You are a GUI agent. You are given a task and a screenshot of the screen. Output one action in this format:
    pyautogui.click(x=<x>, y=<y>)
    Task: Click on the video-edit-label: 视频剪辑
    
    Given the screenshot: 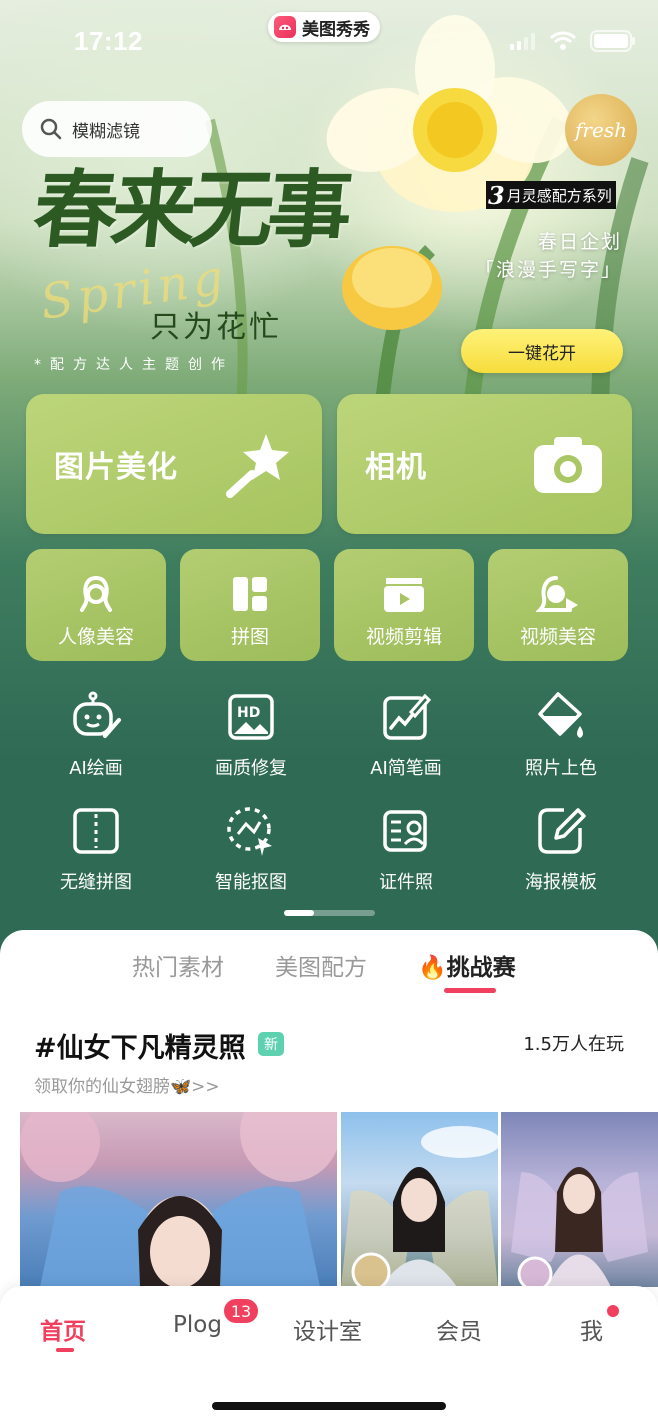 What is the action you would take?
    pyautogui.click(x=403, y=637)
    